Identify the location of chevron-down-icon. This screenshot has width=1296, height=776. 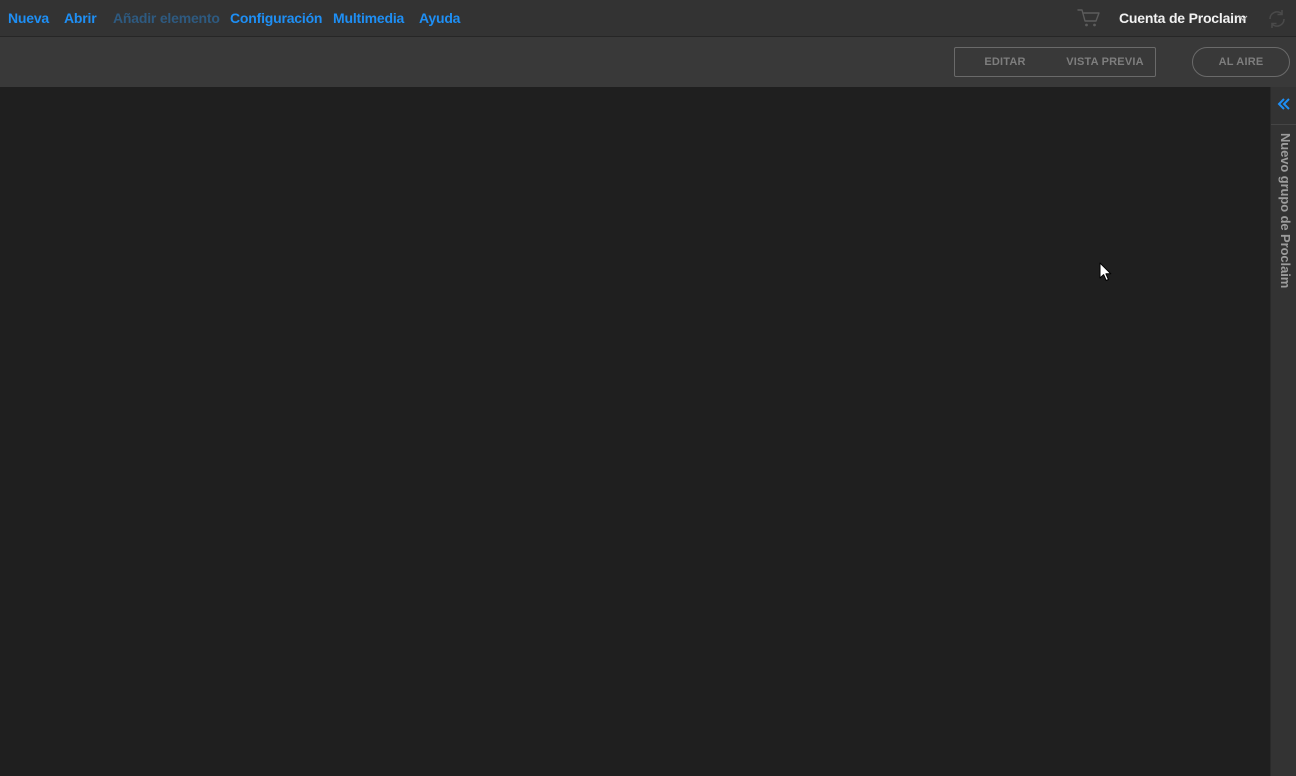
(1243, 18).